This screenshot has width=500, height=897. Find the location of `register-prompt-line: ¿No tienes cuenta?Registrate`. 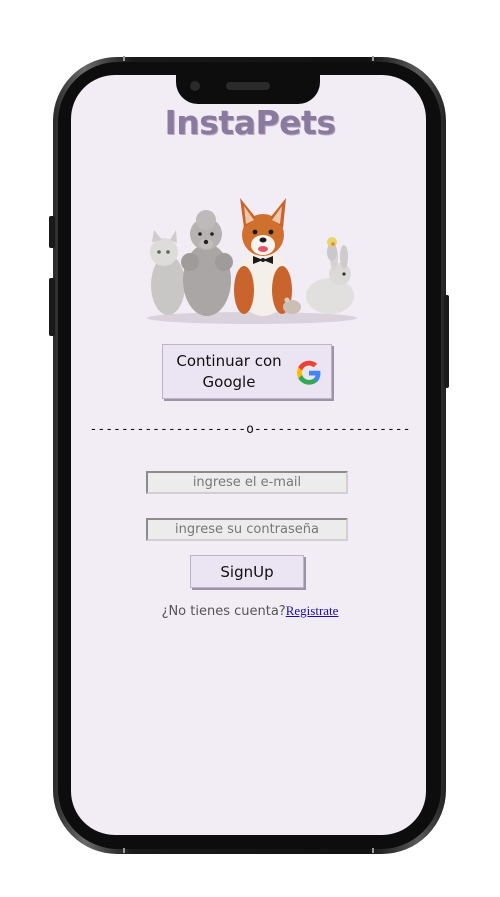

register-prompt-line: ¿No tienes cuenta?Registrate is located at coordinates (250, 611).